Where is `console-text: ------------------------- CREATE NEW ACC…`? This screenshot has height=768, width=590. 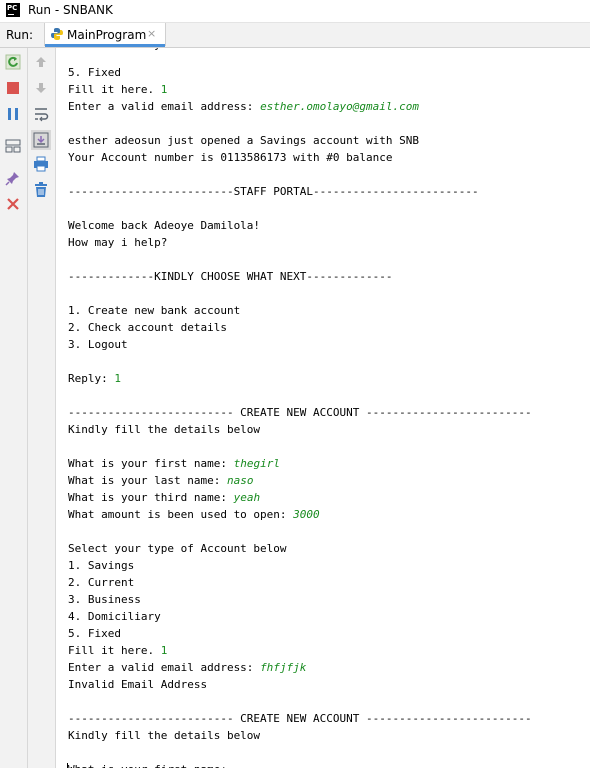 console-text: ------------------------- CREATE NEW ACC… is located at coordinates (300, 718).